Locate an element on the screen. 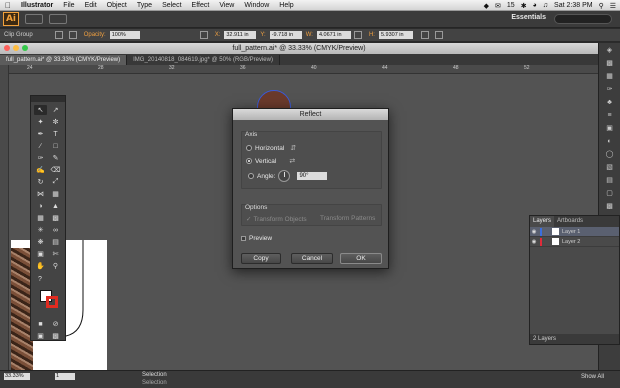  transform-objects-checkbox: ✓ Transform Objects is located at coordinates (276, 219).